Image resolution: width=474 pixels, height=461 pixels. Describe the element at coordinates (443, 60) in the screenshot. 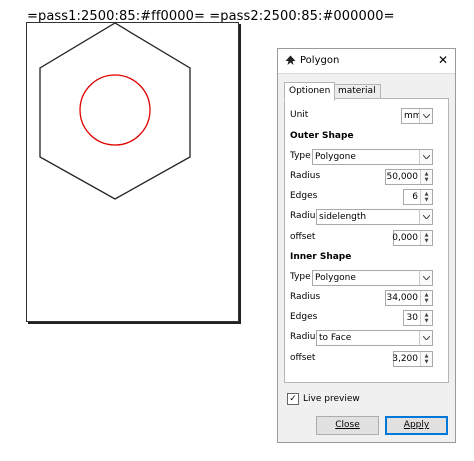

I see `close-icon: ✕` at that location.